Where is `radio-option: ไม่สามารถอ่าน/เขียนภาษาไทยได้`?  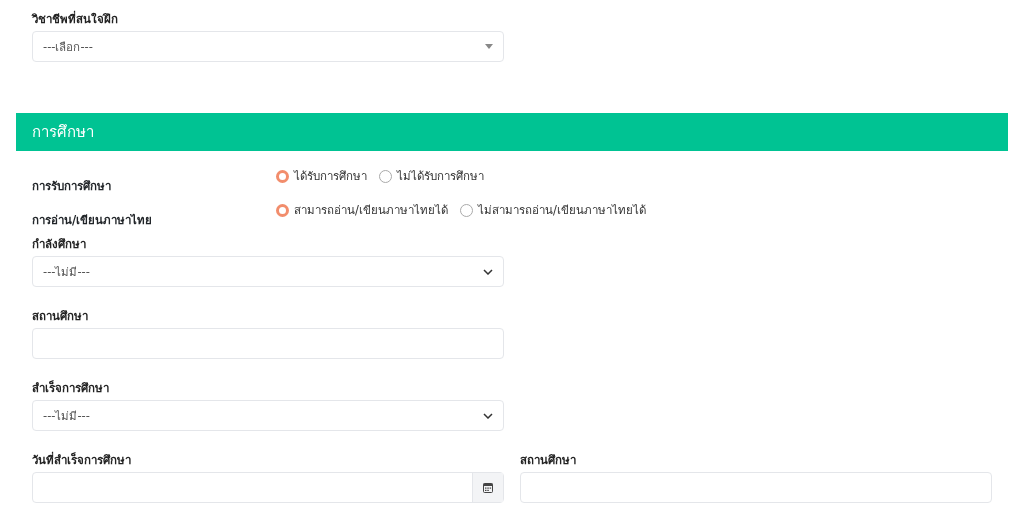 radio-option: ไม่สามารถอ่าน/เขียนภาษาไทยได้ is located at coordinates (552, 210).